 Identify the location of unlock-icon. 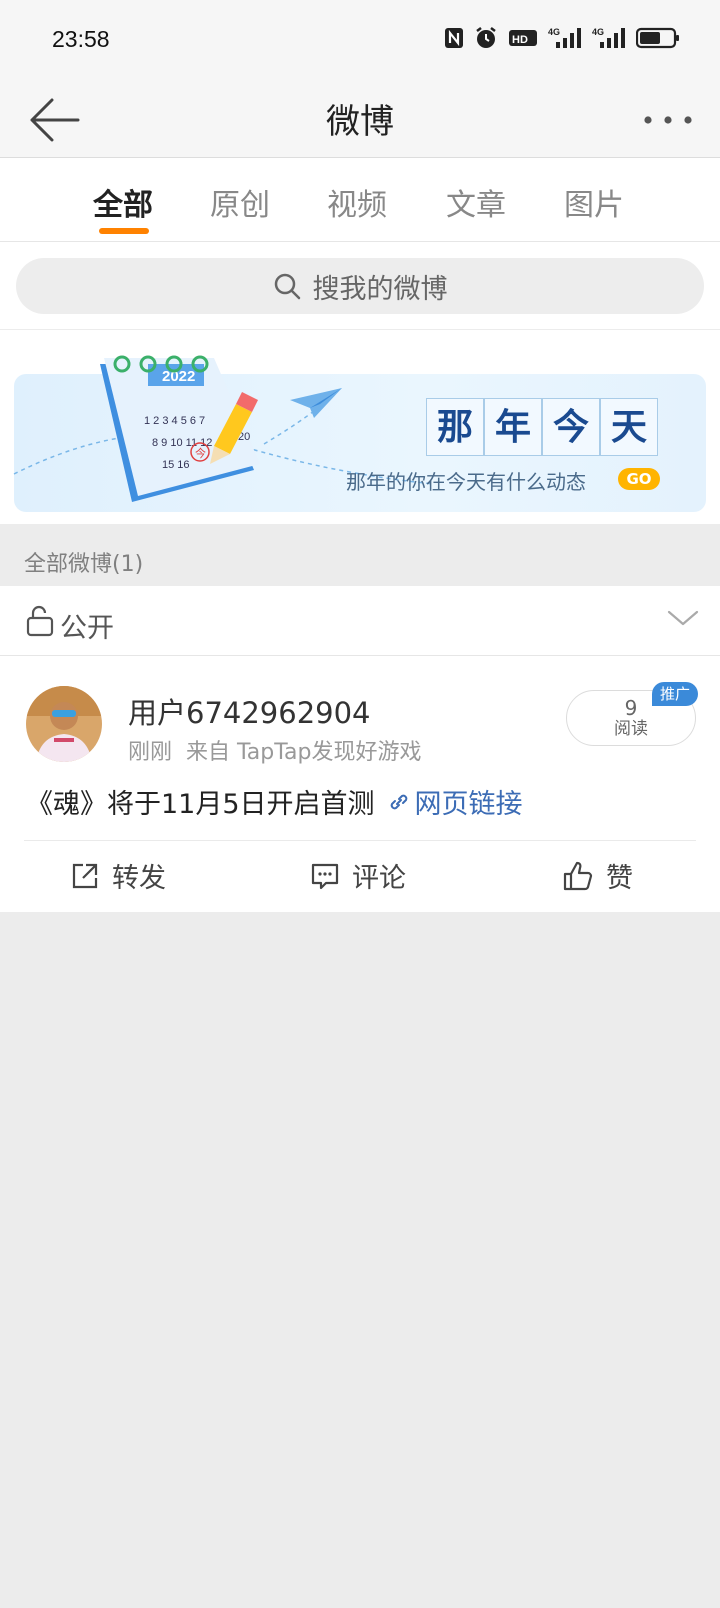
(40, 621).